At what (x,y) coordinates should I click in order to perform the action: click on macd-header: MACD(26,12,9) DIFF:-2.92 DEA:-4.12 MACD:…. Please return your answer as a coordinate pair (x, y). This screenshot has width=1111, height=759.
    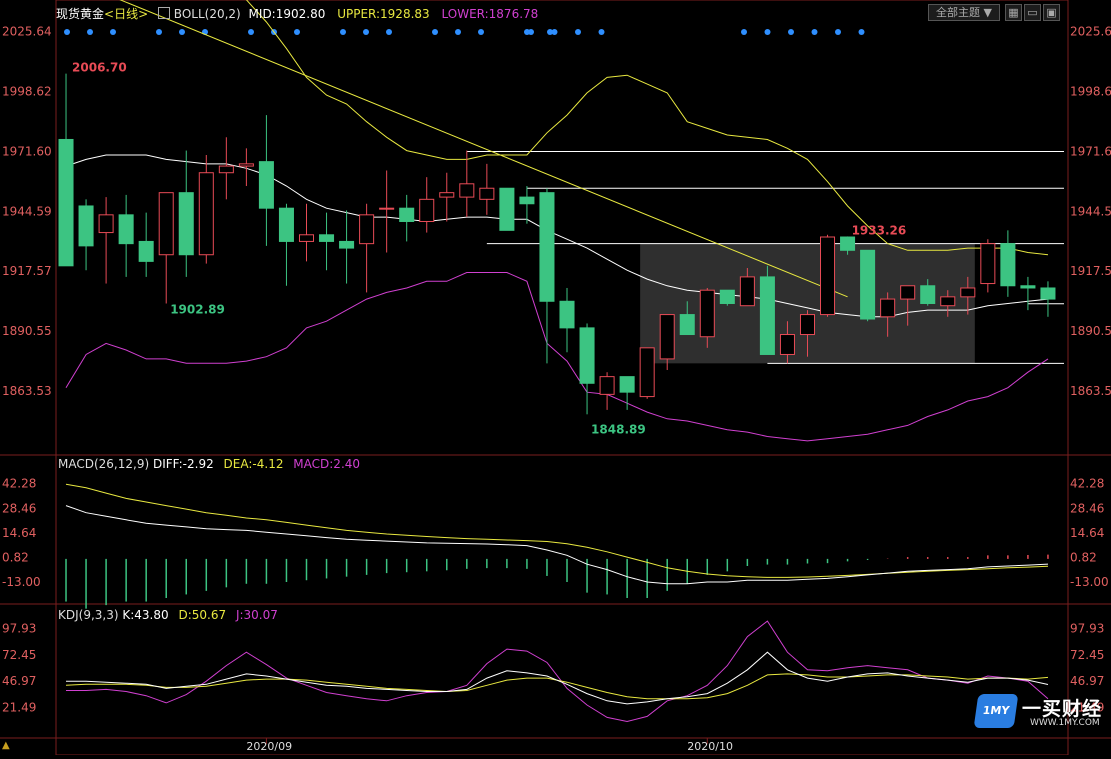
    Looking at the image, I should click on (209, 464).